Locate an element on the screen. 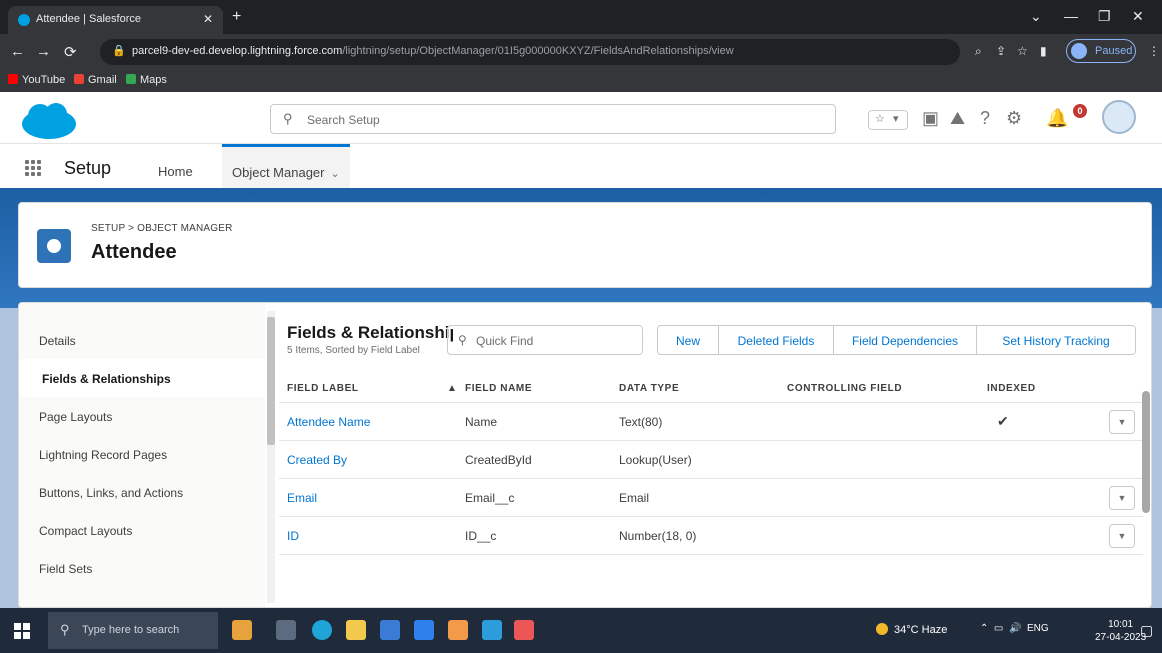 This screenshot has width=1162, height=653. profile-paused-button: Paused is located at coordinates (1101, 51).